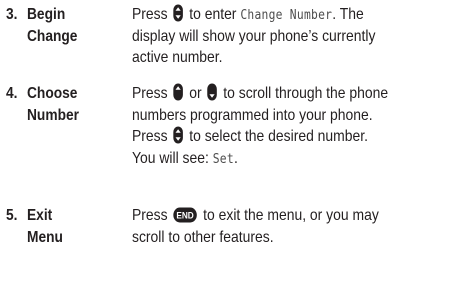 This screenshot has width=469, height=287. I want to click on step-body-line: active number., so click(177, 57).